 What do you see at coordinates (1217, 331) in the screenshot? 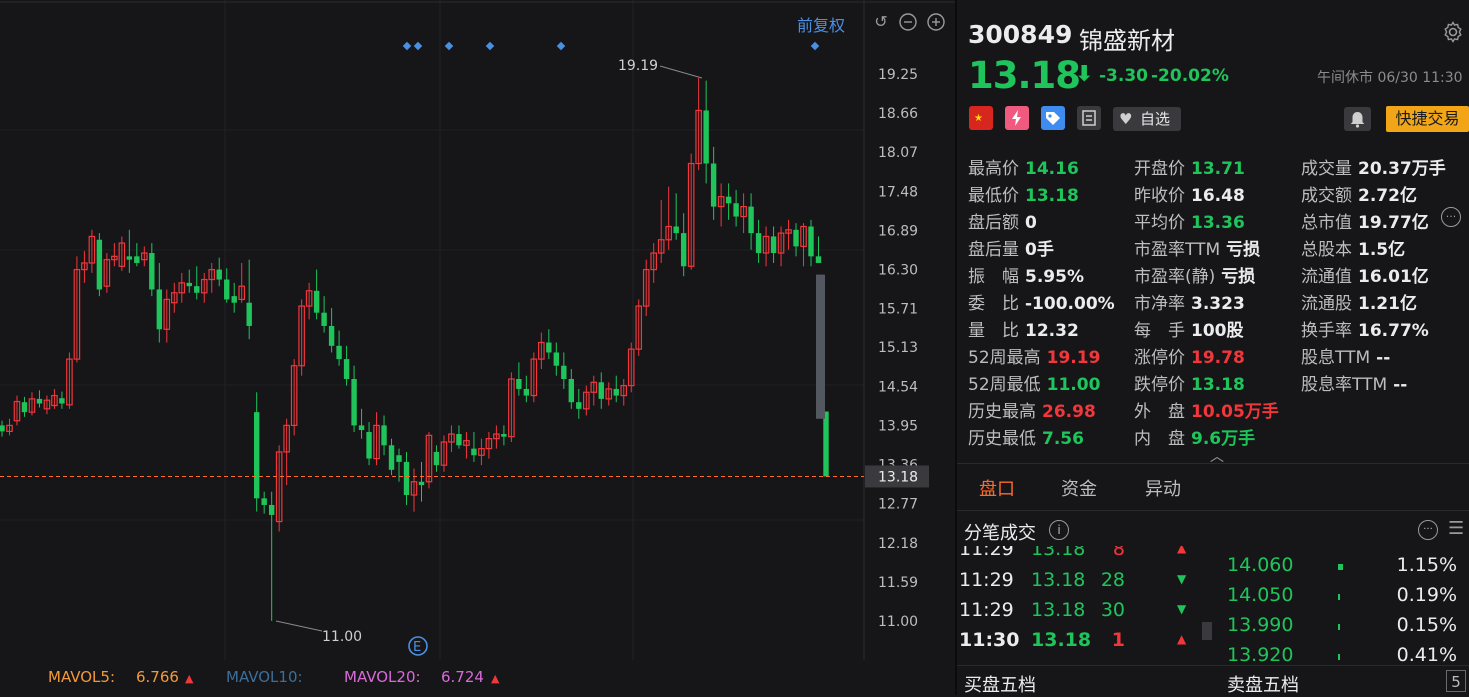
I see `stat-value: 100股` at bounding box center [1217, 331].